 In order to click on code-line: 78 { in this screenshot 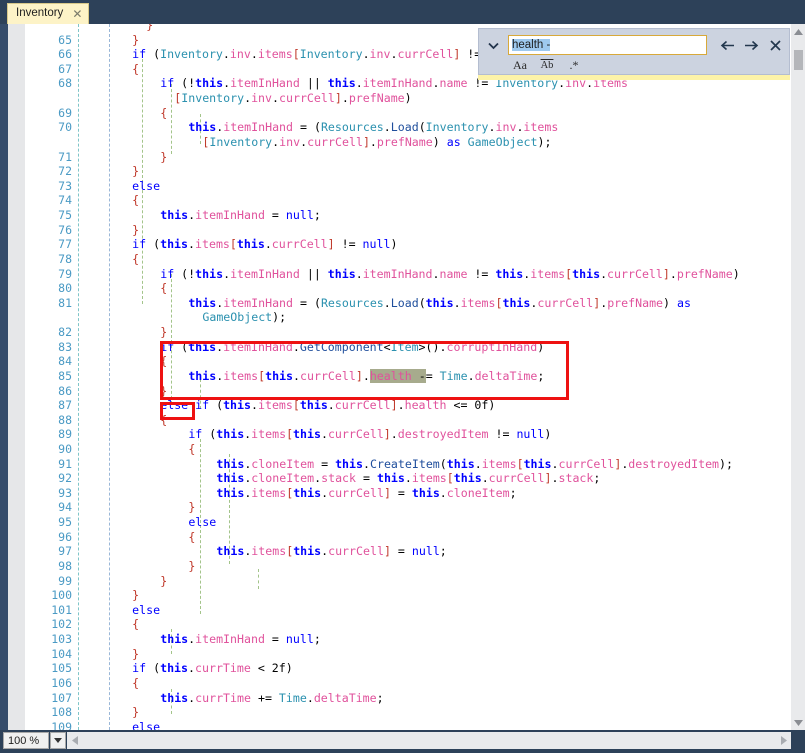, I will do `click(399, 259)`.